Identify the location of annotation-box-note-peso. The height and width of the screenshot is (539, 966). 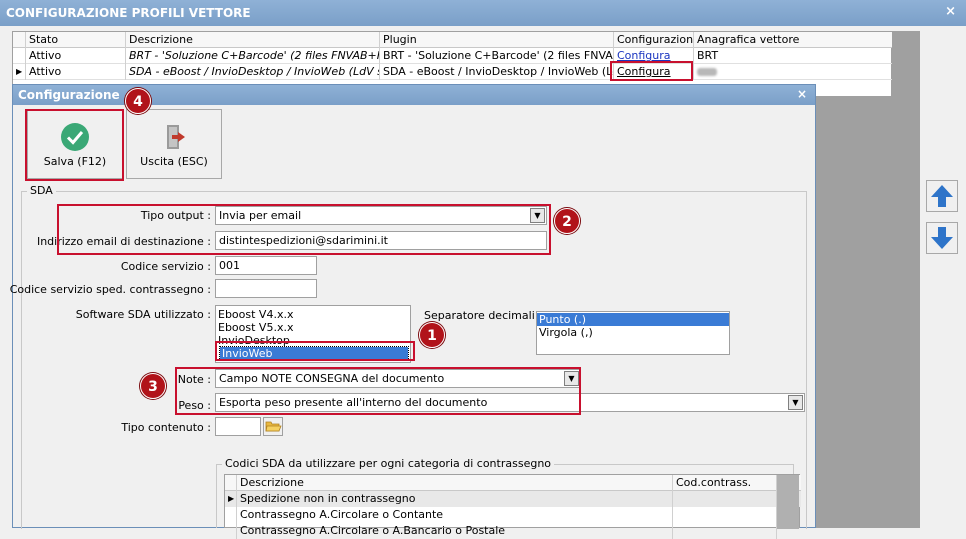
(378, 391).